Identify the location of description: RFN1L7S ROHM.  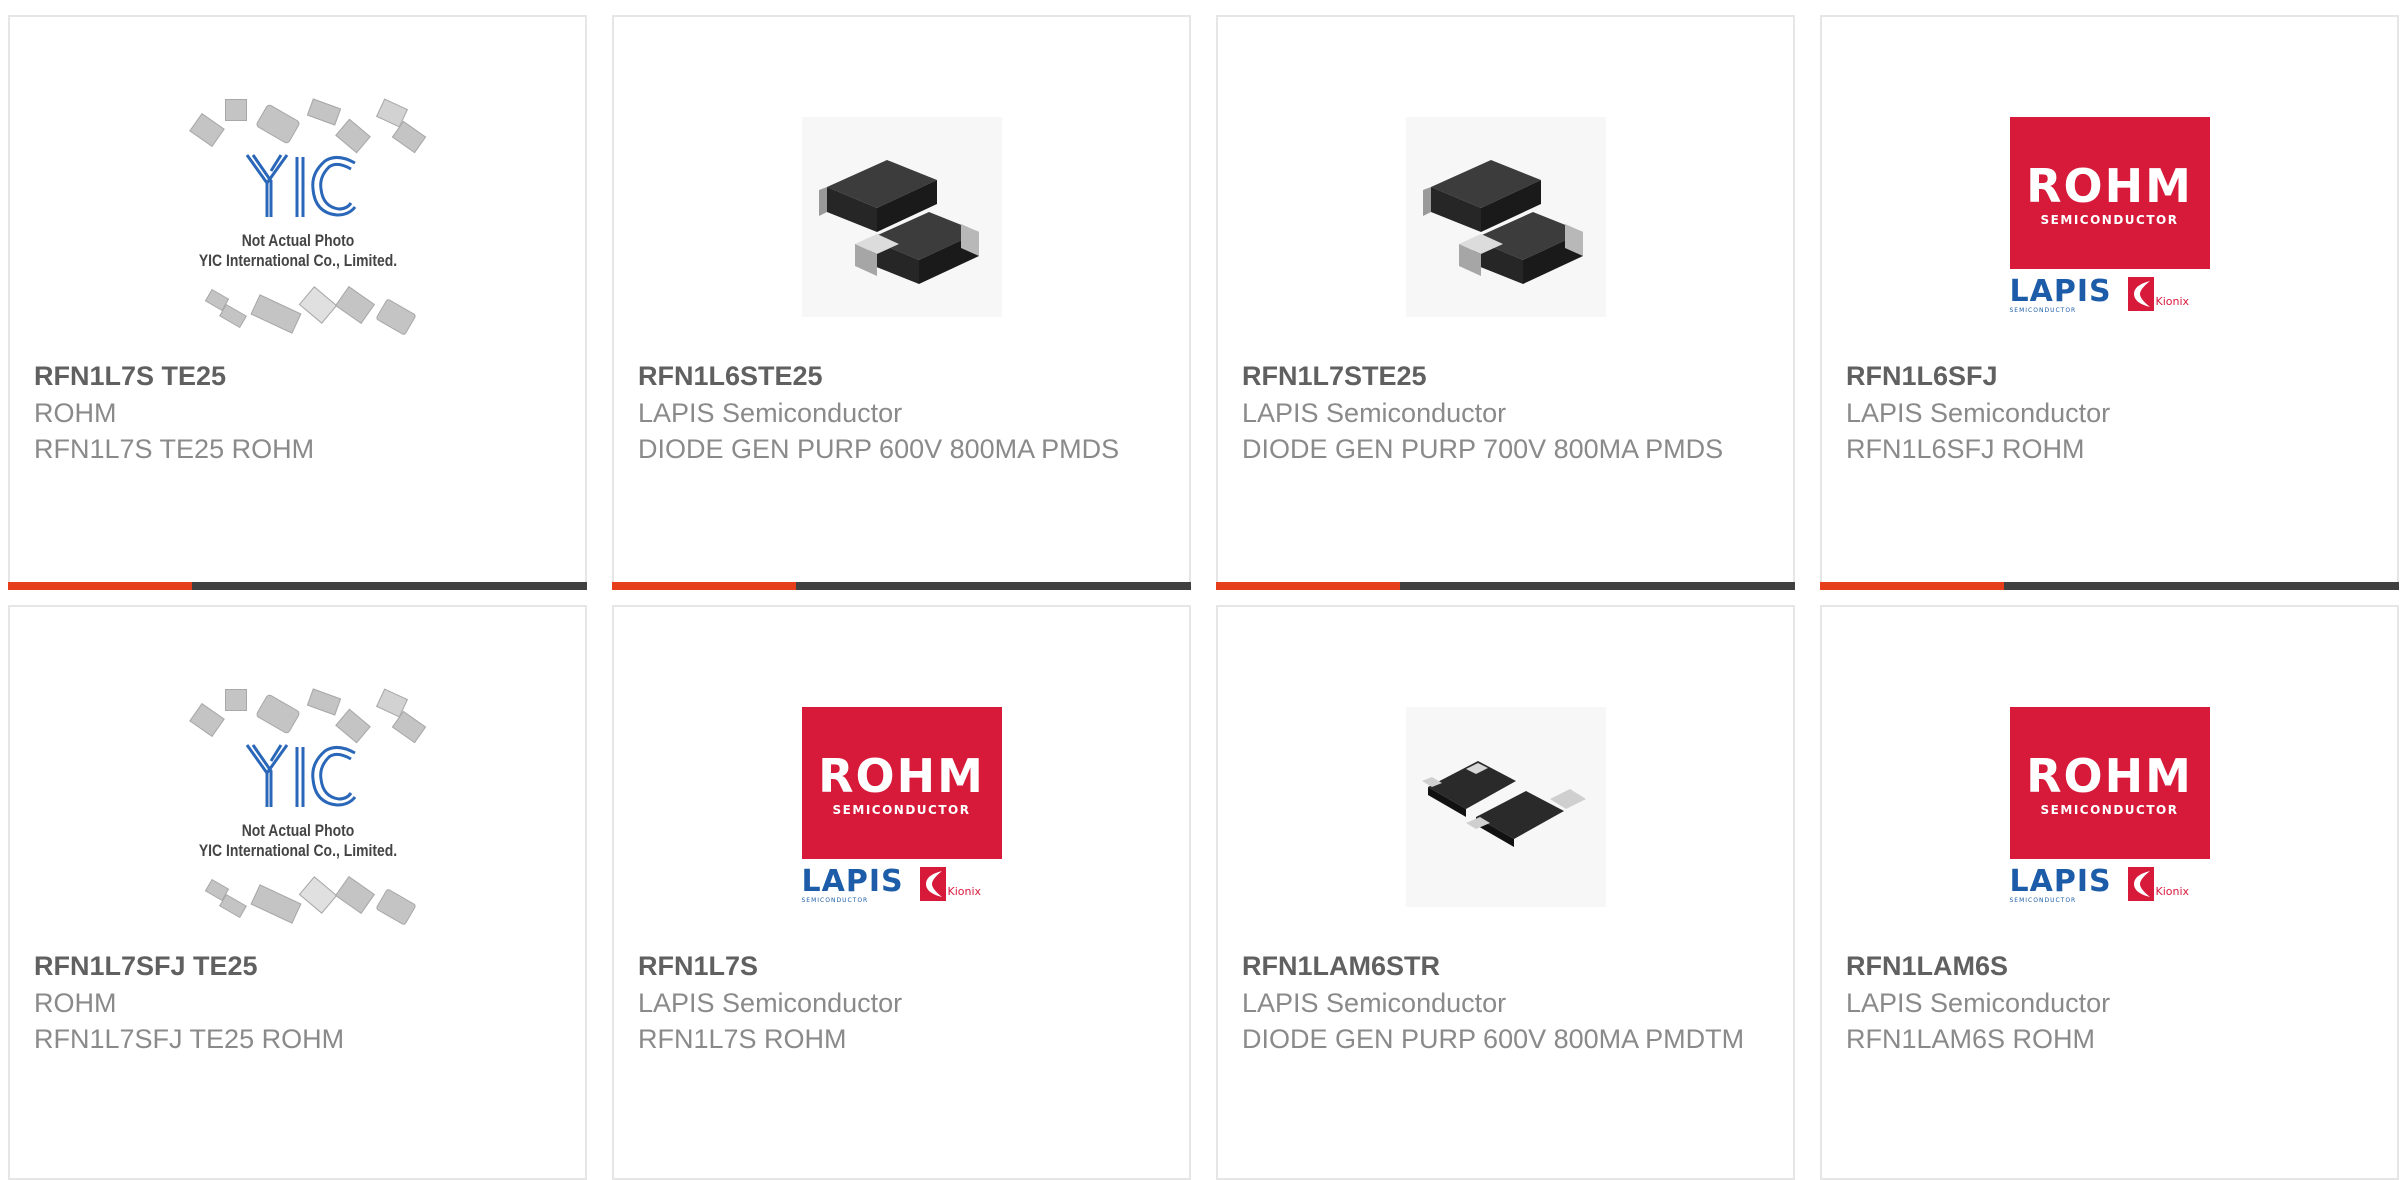
(742, 1039).